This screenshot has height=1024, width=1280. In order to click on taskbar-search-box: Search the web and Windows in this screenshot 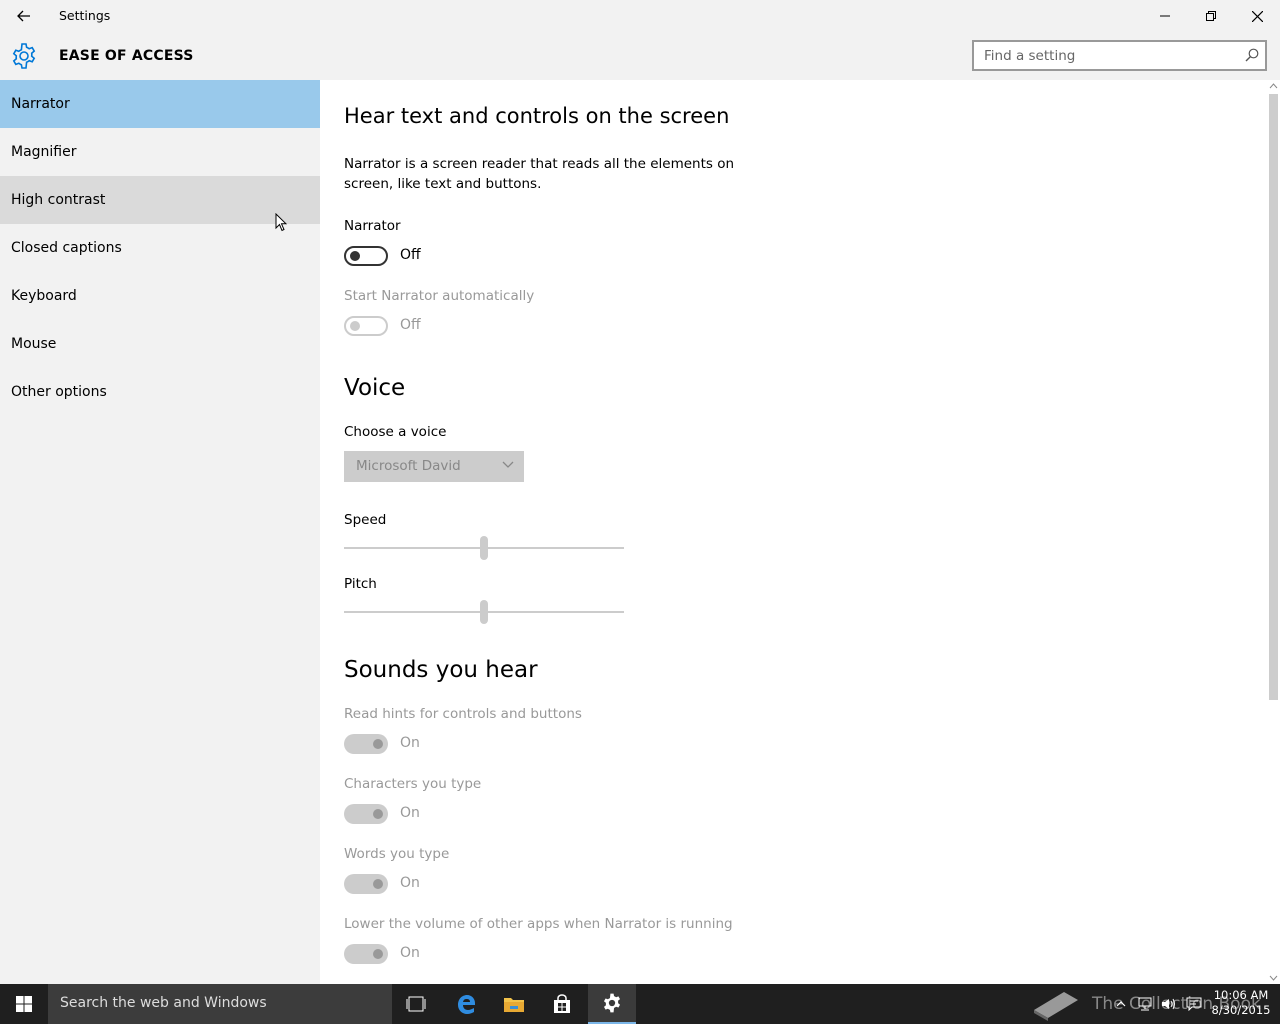, I will do `click(220, 1004)`.